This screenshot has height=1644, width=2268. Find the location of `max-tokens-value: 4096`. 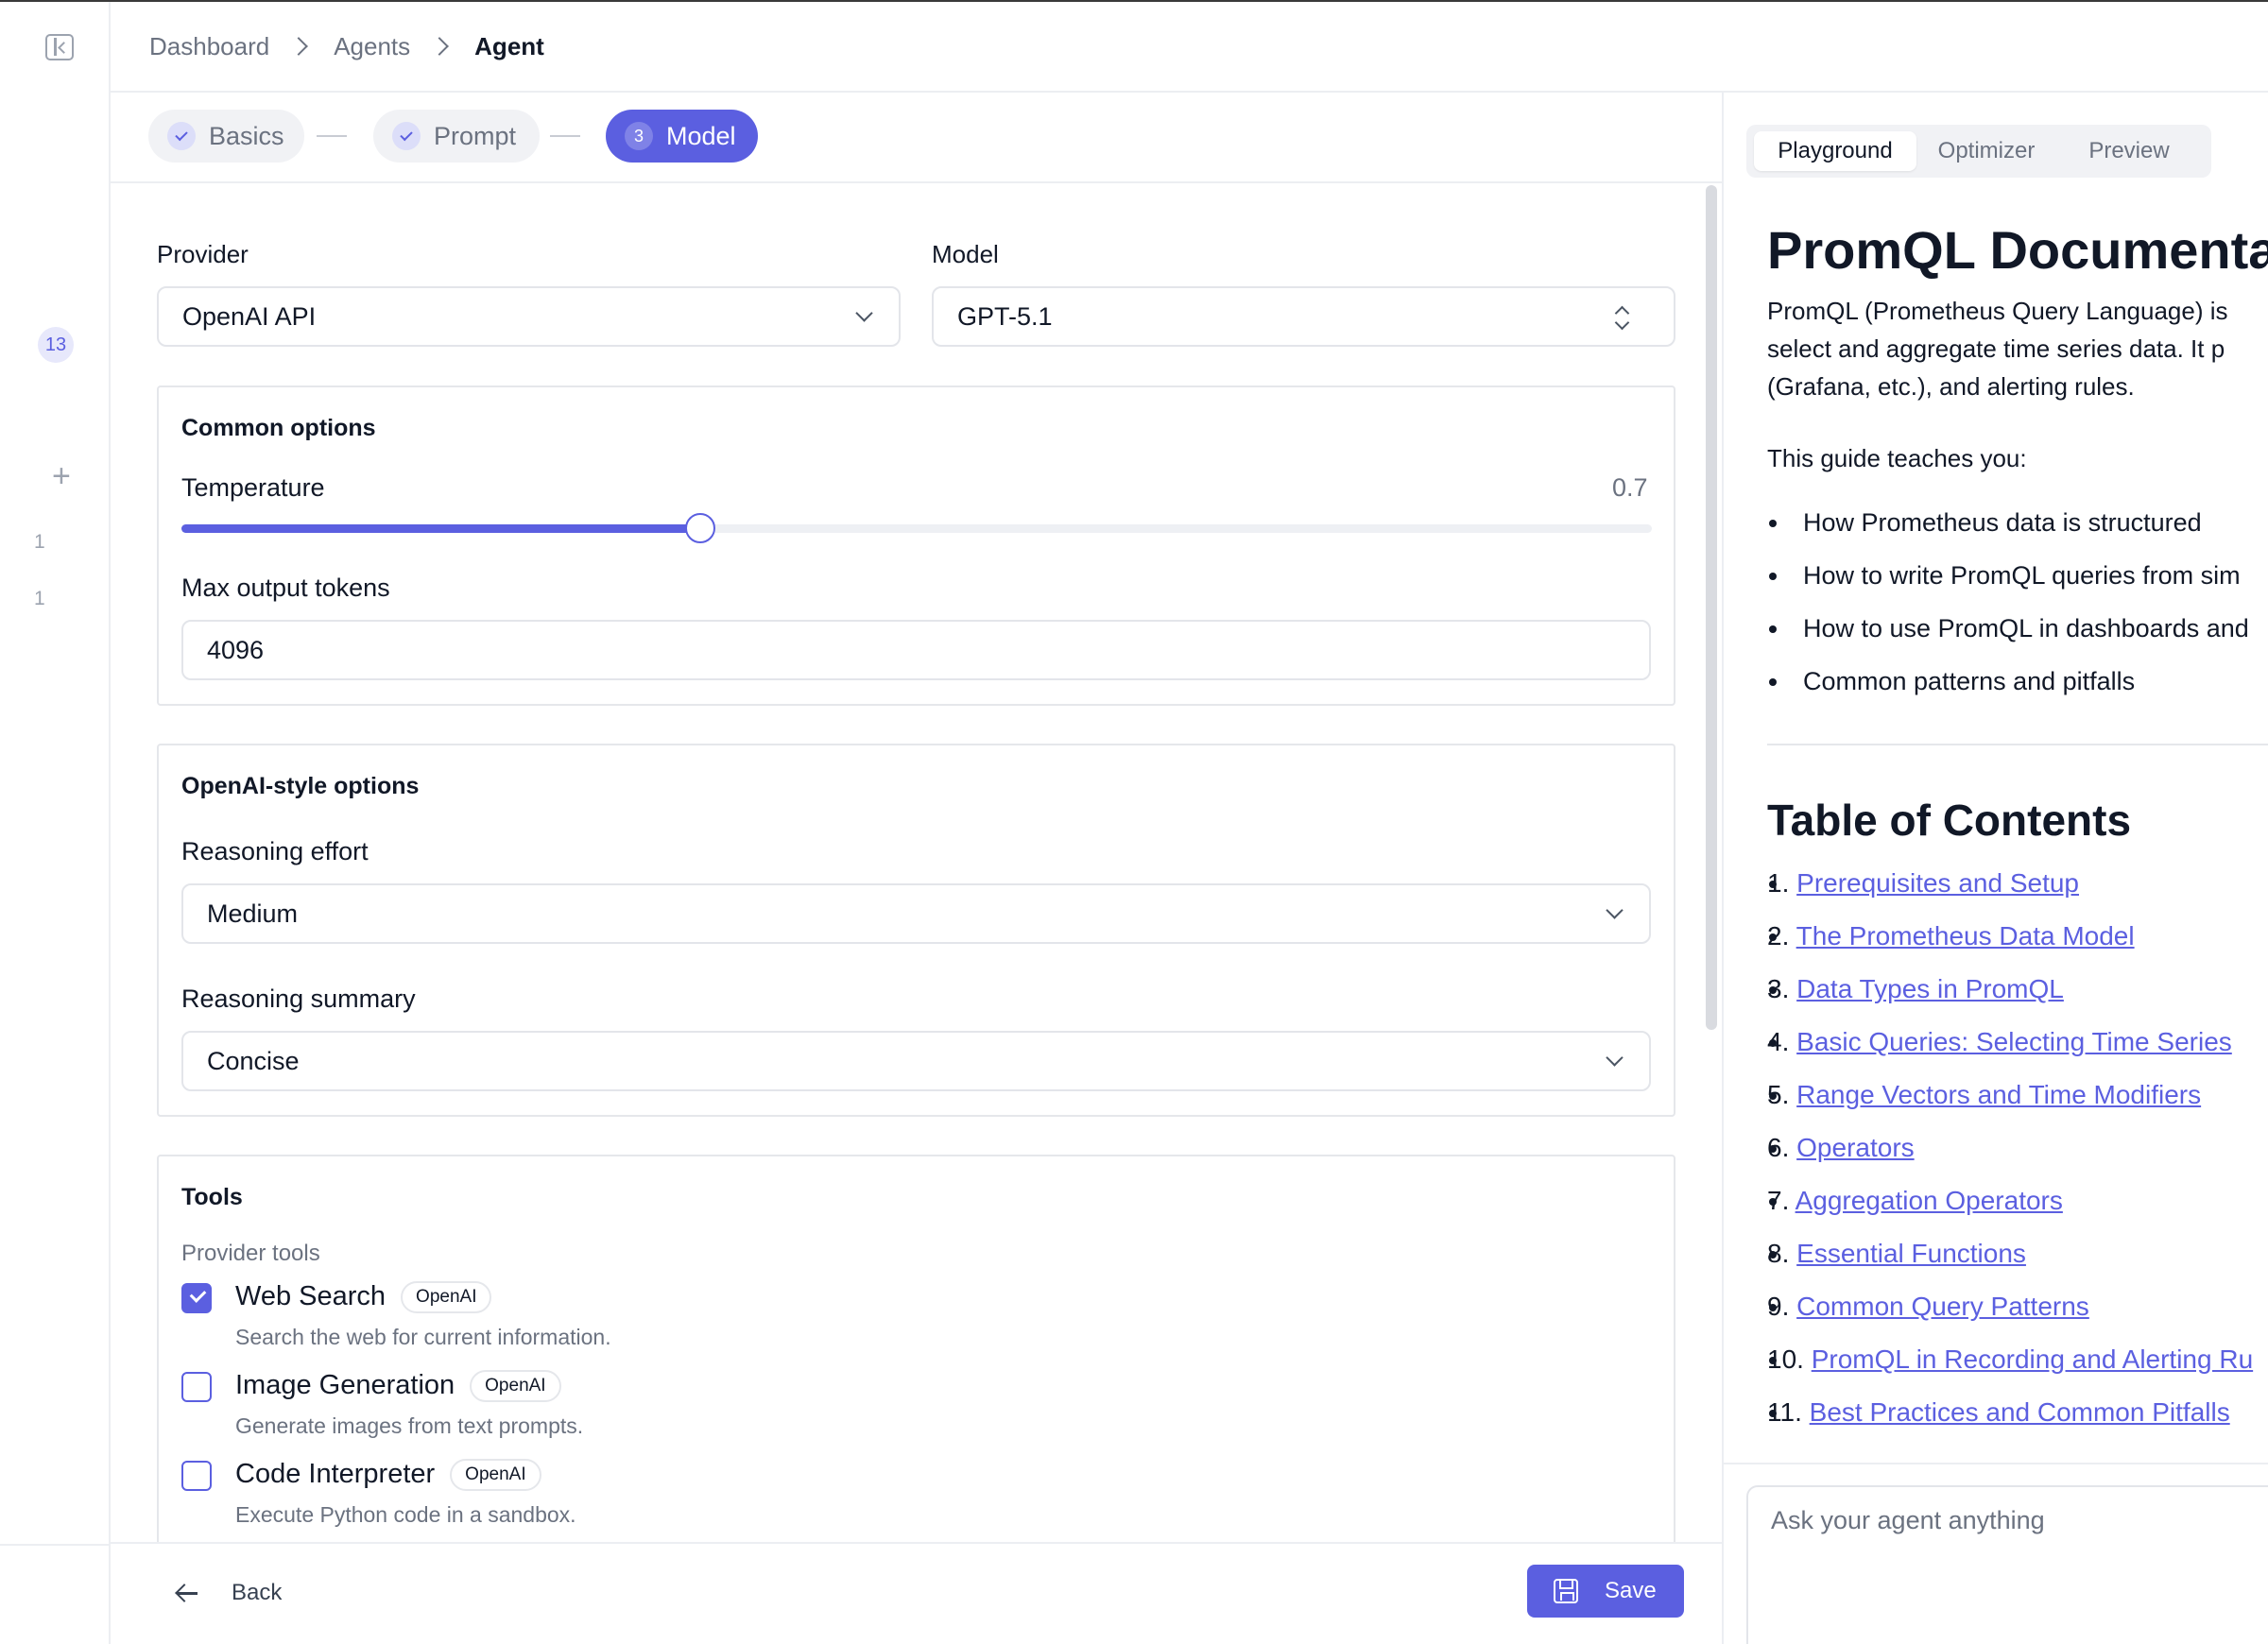

max-tokens-value: 4096 is located at coordinates (236, 649).